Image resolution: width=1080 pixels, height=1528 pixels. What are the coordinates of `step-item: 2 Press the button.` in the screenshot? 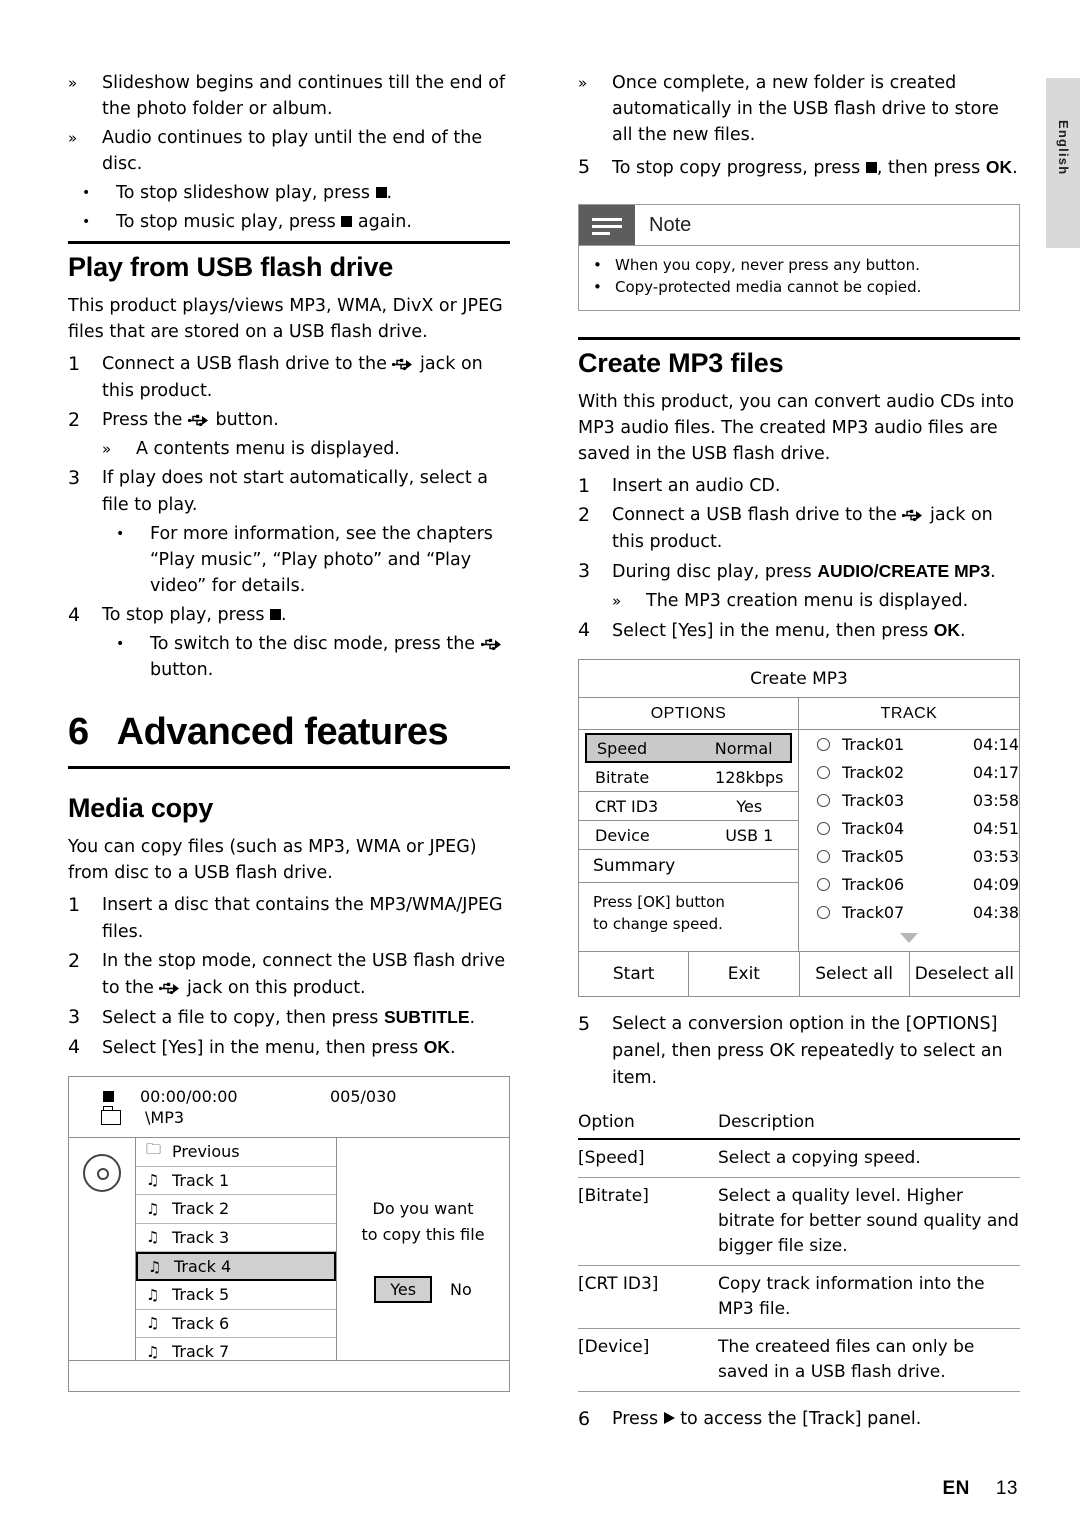 It's located at (289, 420).